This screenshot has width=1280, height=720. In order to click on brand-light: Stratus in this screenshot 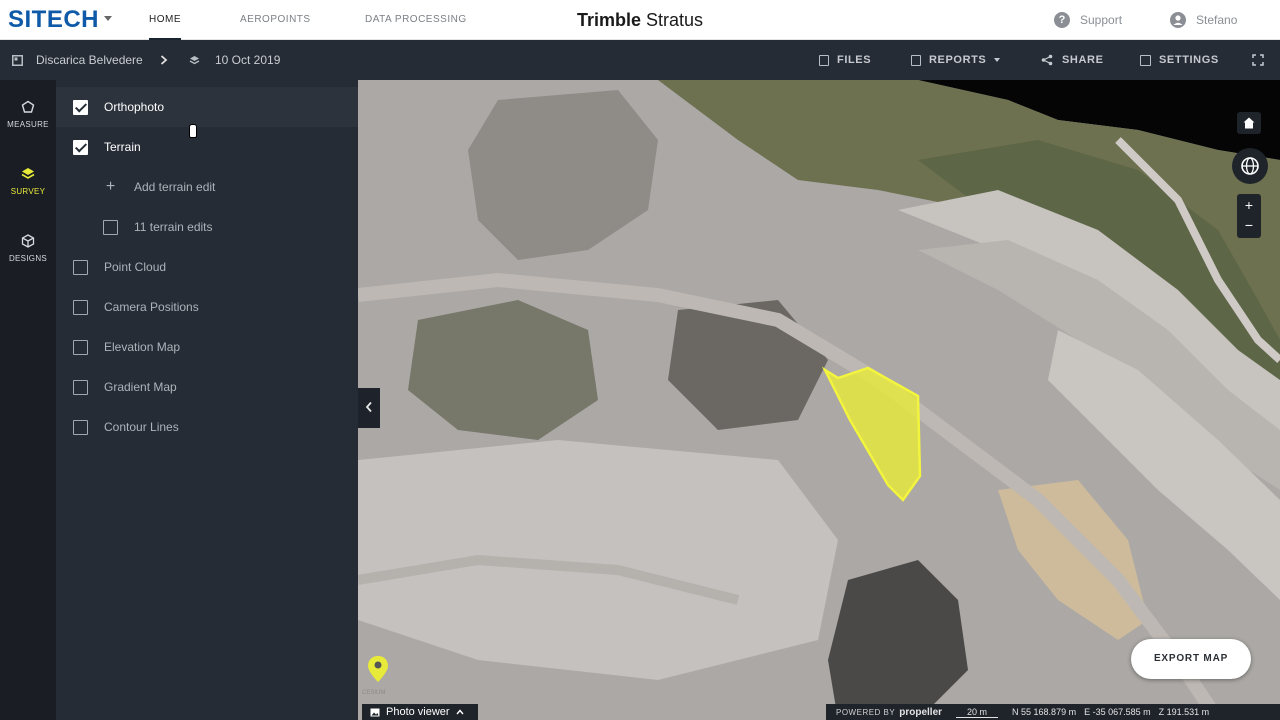, I will do `click(675, 20)`.